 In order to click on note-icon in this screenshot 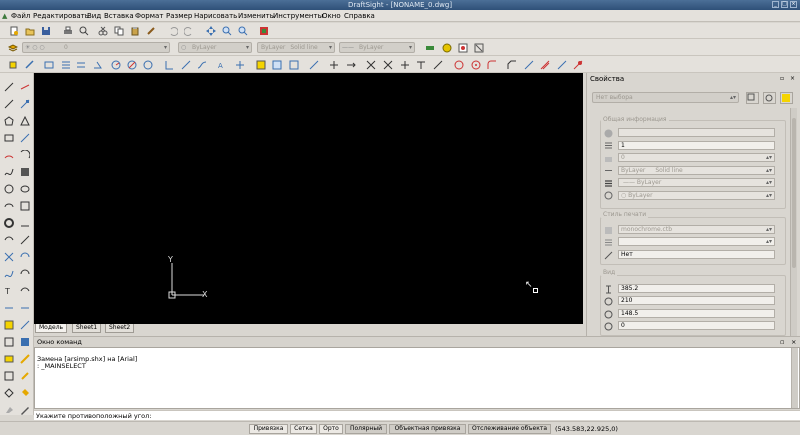, I will do `click(9, 308)`.